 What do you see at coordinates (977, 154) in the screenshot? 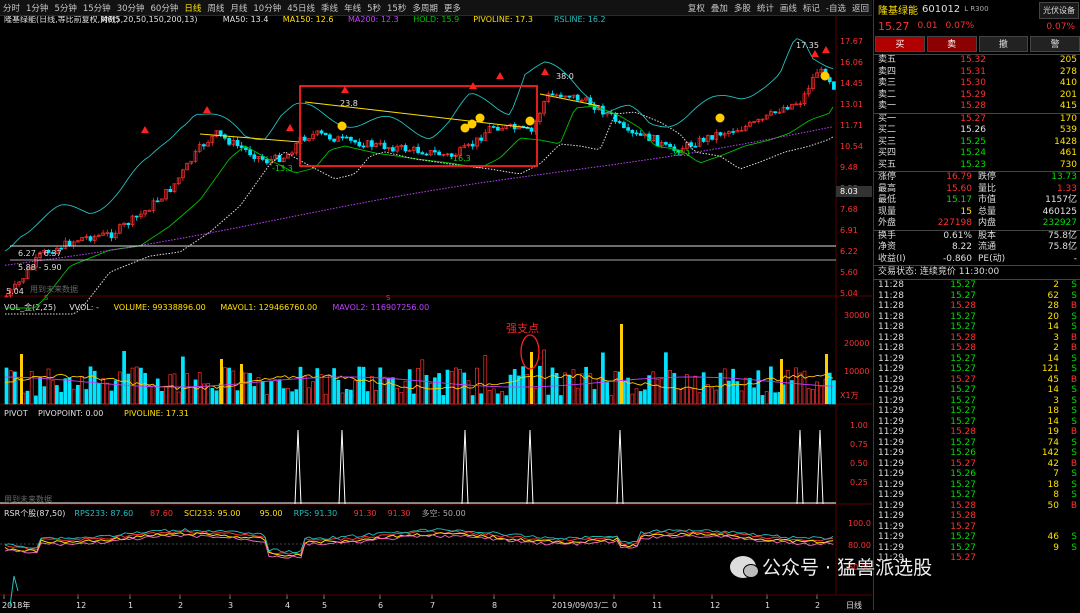
I see `bid-row: 买四 15.24 461` at bounding box center [977, 154].